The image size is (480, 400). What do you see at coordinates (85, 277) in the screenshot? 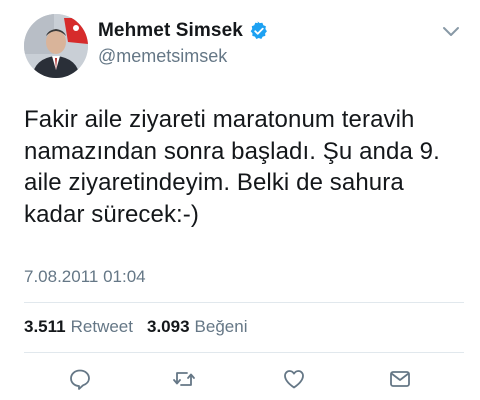
I see `tweet-timestamp: 7.08.2011 01:04` at bounding box center [85, 277].